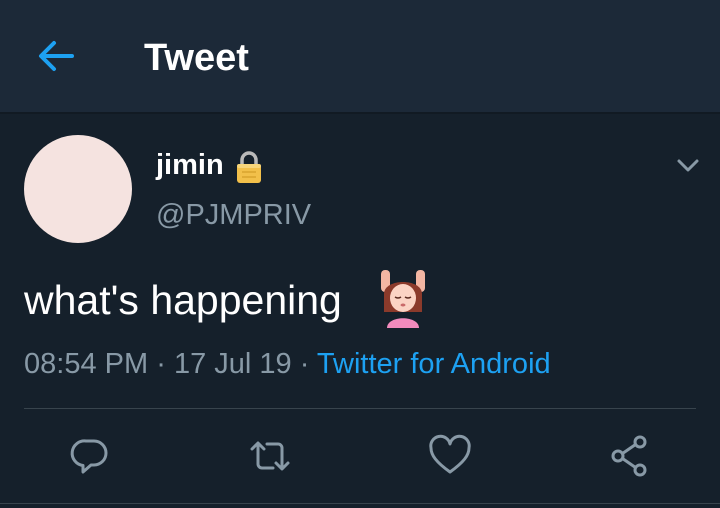 This screenshot has width=720, height=508. What do you see at coordinates (688, 166) in the screenshot?
I see `chevron-down-icon` at bounding box center [688, 166].